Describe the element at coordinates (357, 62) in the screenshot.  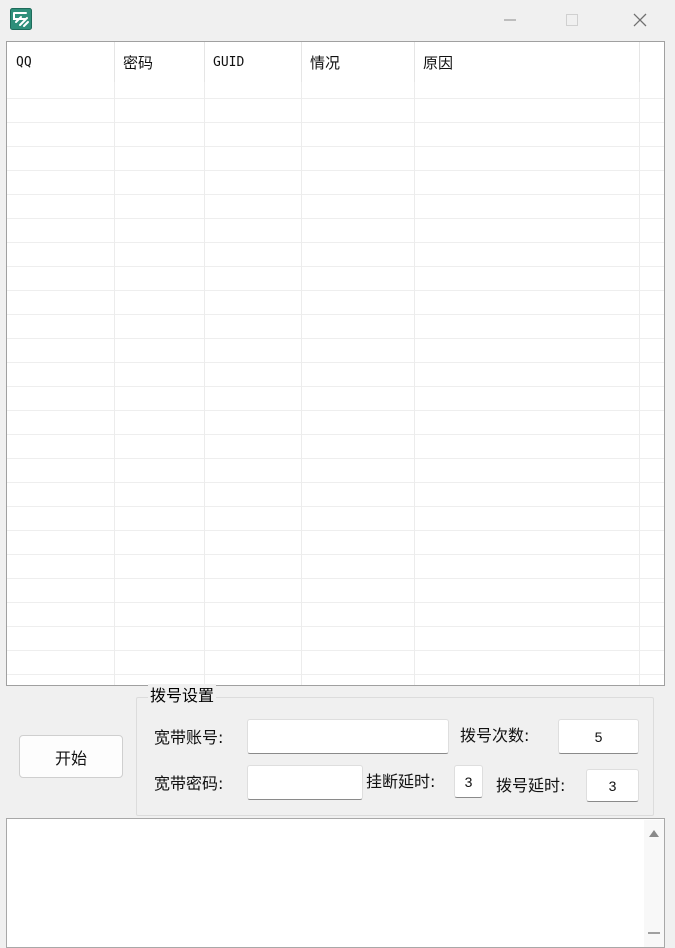
I see `column-header-status: 情况` at that location.